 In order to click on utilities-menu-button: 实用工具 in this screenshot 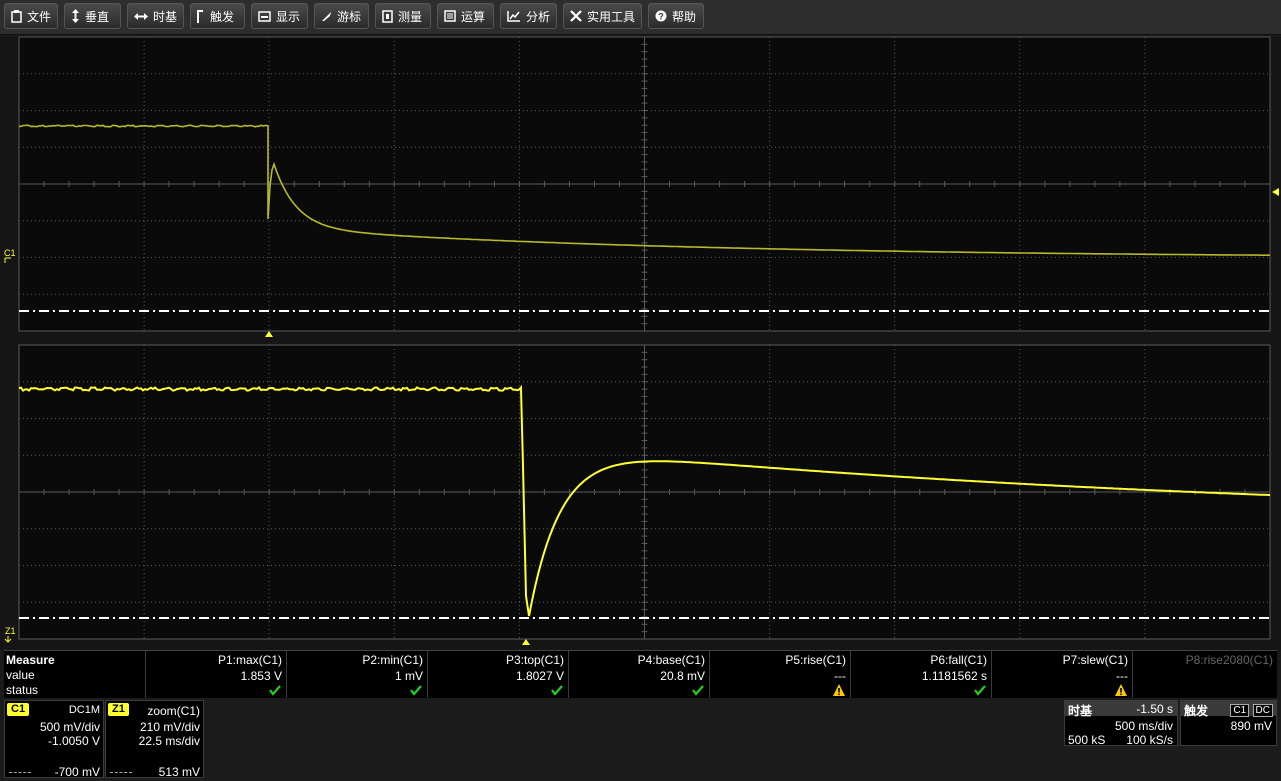, I will do `click(602, 16)`.